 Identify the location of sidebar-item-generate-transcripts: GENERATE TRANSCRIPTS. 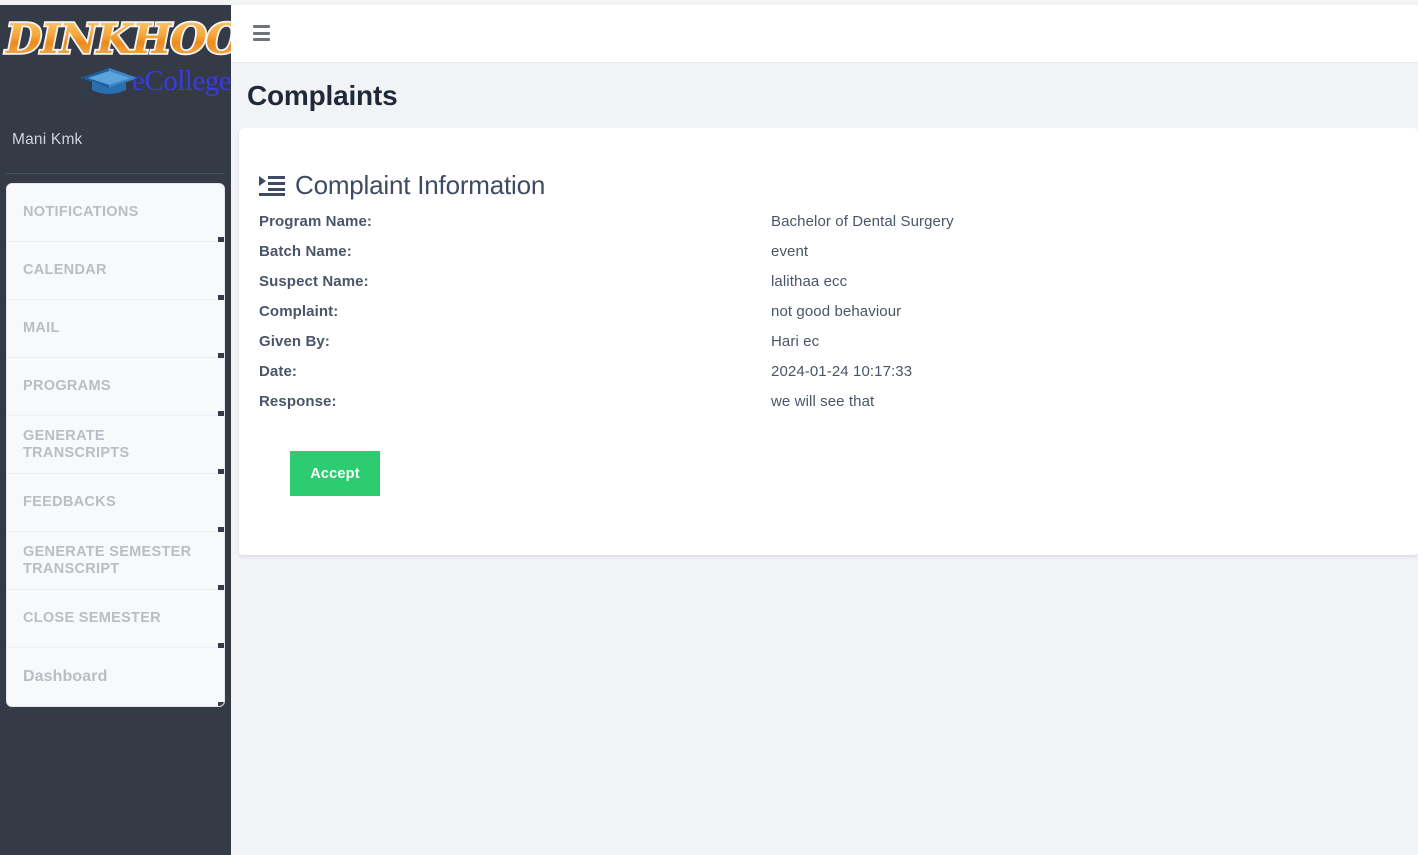
(115, 446).